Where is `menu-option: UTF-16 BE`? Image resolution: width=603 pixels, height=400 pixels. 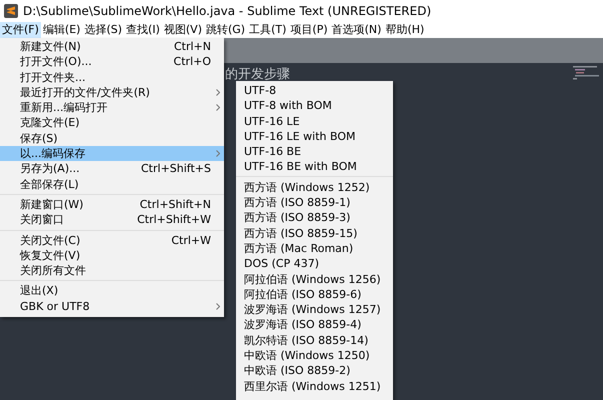 menu-option: UTF-16 BE is located at coordinates (314, 150).